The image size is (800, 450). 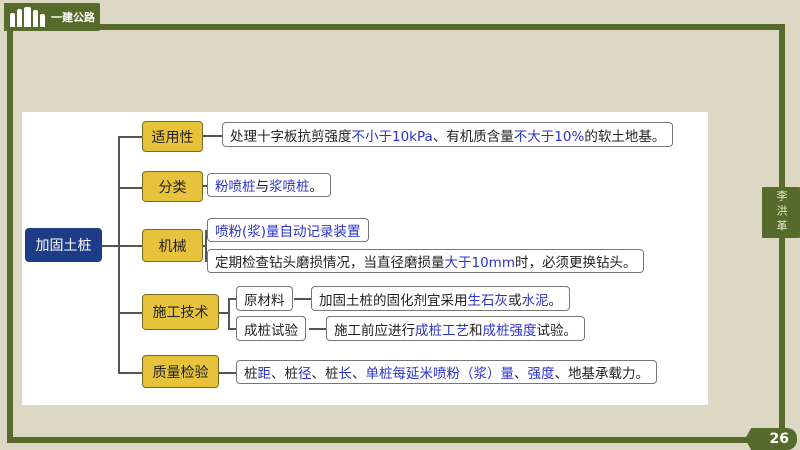 I want to click on author-tag: 李洪革, so click(x=781, y=212).